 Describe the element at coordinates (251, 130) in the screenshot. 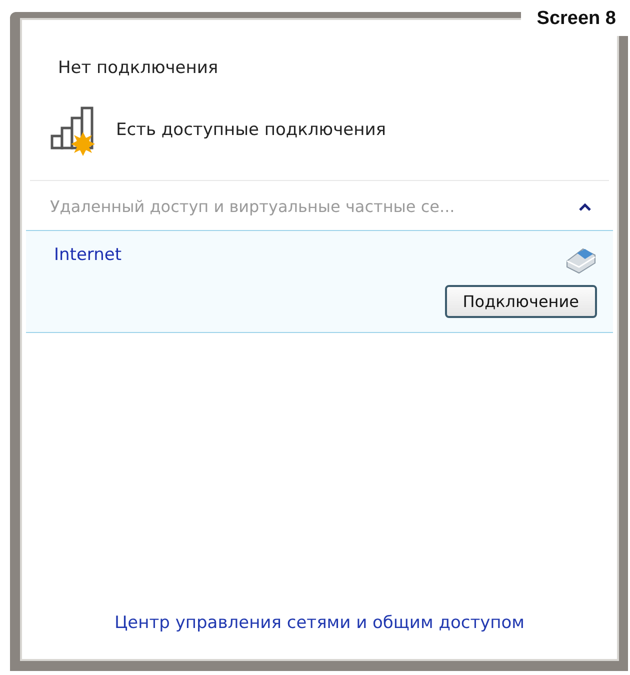

I see `status-text: Есть доступные подключения` at that location.